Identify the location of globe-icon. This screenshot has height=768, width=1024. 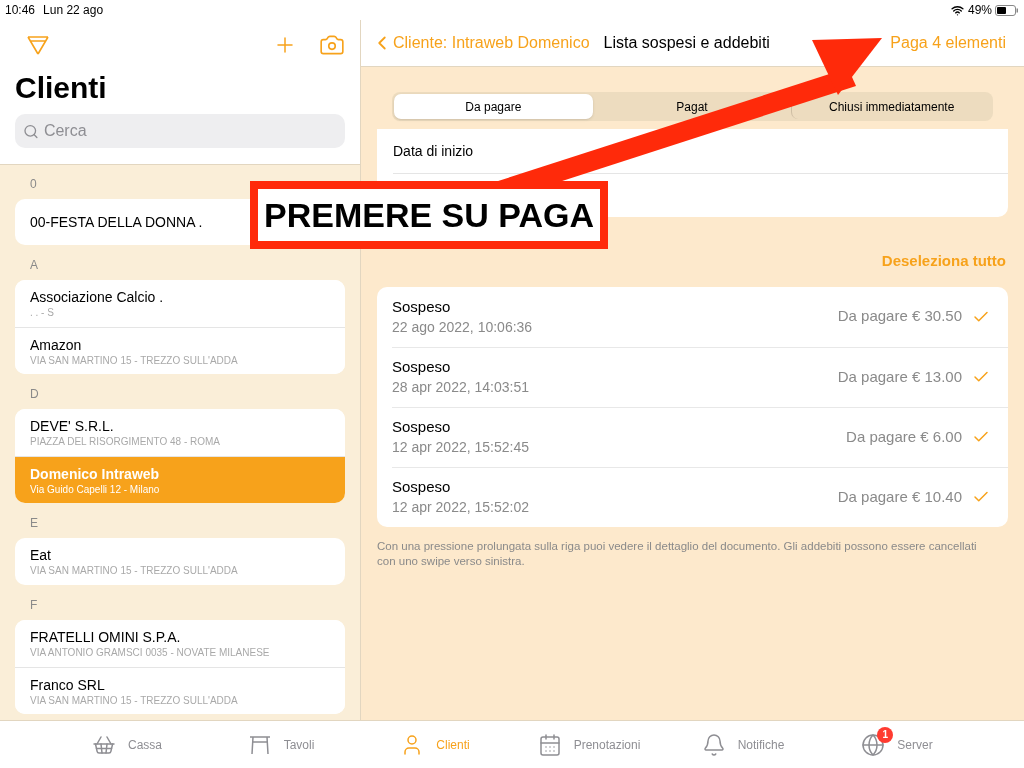
(873, 744).